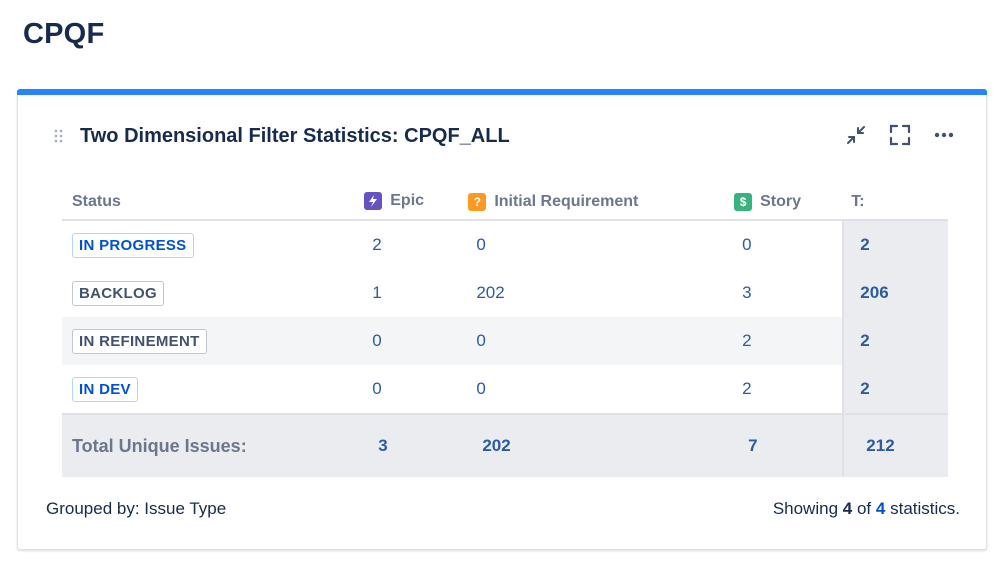 The image size is (999, 569). I want to click on showing-count-text: Showing 4 of 4 statistics., so click(866, 508).